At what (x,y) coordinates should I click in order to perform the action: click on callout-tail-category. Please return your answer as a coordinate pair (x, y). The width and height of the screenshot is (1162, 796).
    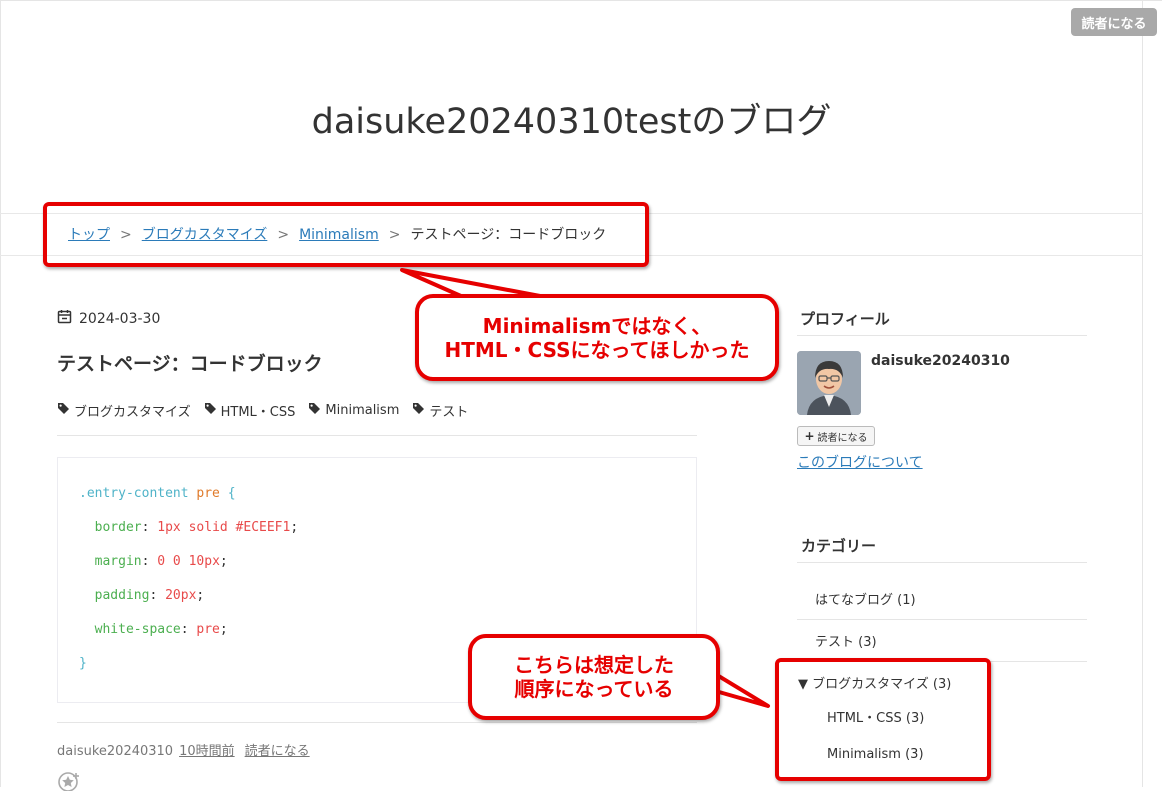
    Looking at the image, I should click on (740, 689).